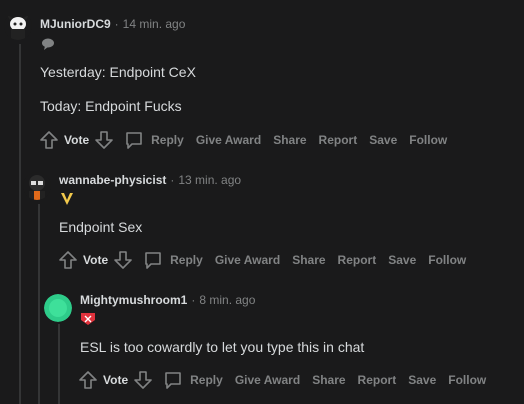  What do you see at coordinates (101, 227) in the screenshot?
I see `comment-body-line: Endpoint Sex` at bounding box center [101, 227].